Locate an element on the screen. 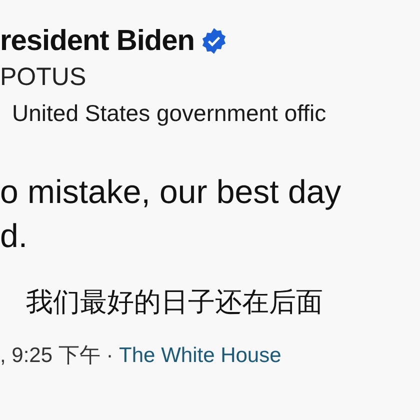 This screenshot has width=420, height=420. tweet-timestamp: , 9:25 下午 · is located at coordinates (57, 355).